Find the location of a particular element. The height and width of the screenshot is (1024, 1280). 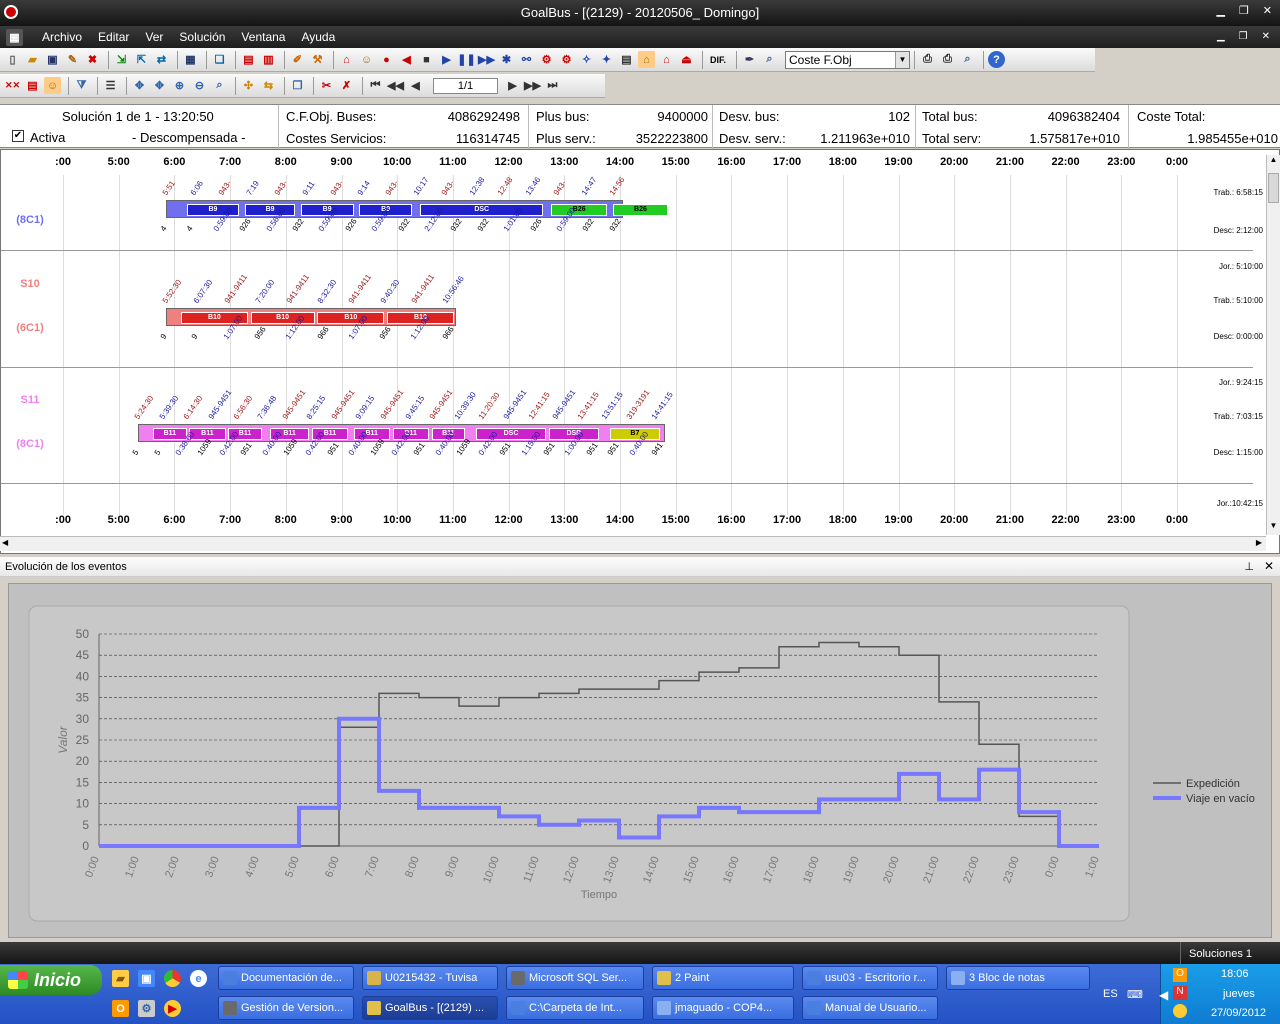

print-icon: ⎙ is located at coordinates (927, 59).